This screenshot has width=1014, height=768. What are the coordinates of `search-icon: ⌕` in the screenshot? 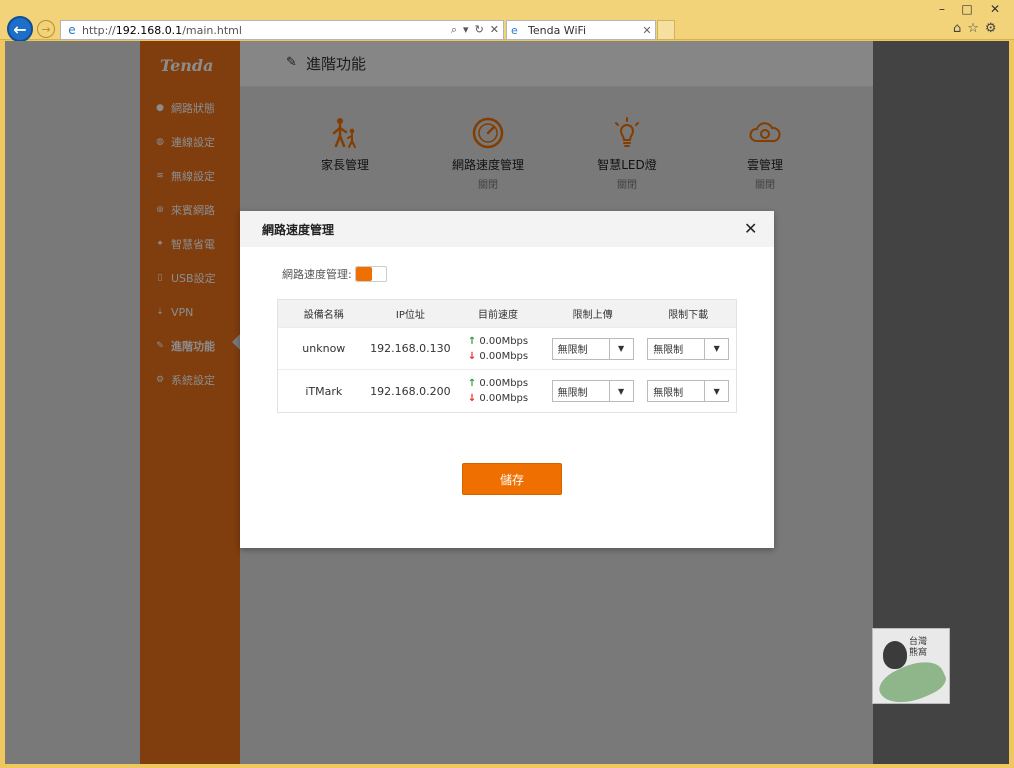 It's located at (454, 30).